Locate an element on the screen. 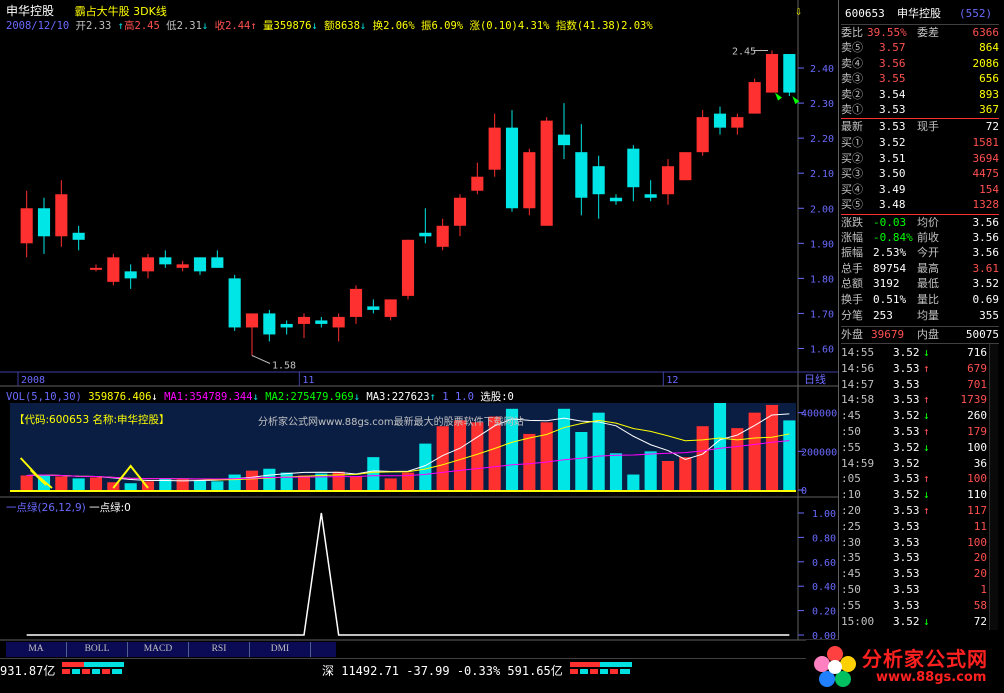 The height and width of the screenshot is (693, 1004). x-tick-label: 11 is located at coordinates (308, 380).